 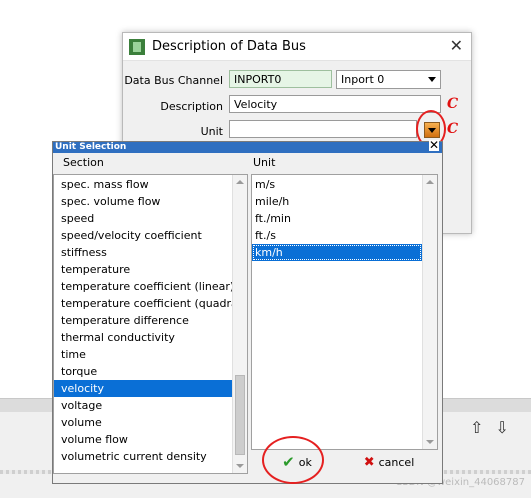 I want to click on close-icon: ✖, so click(x=369, y=462).